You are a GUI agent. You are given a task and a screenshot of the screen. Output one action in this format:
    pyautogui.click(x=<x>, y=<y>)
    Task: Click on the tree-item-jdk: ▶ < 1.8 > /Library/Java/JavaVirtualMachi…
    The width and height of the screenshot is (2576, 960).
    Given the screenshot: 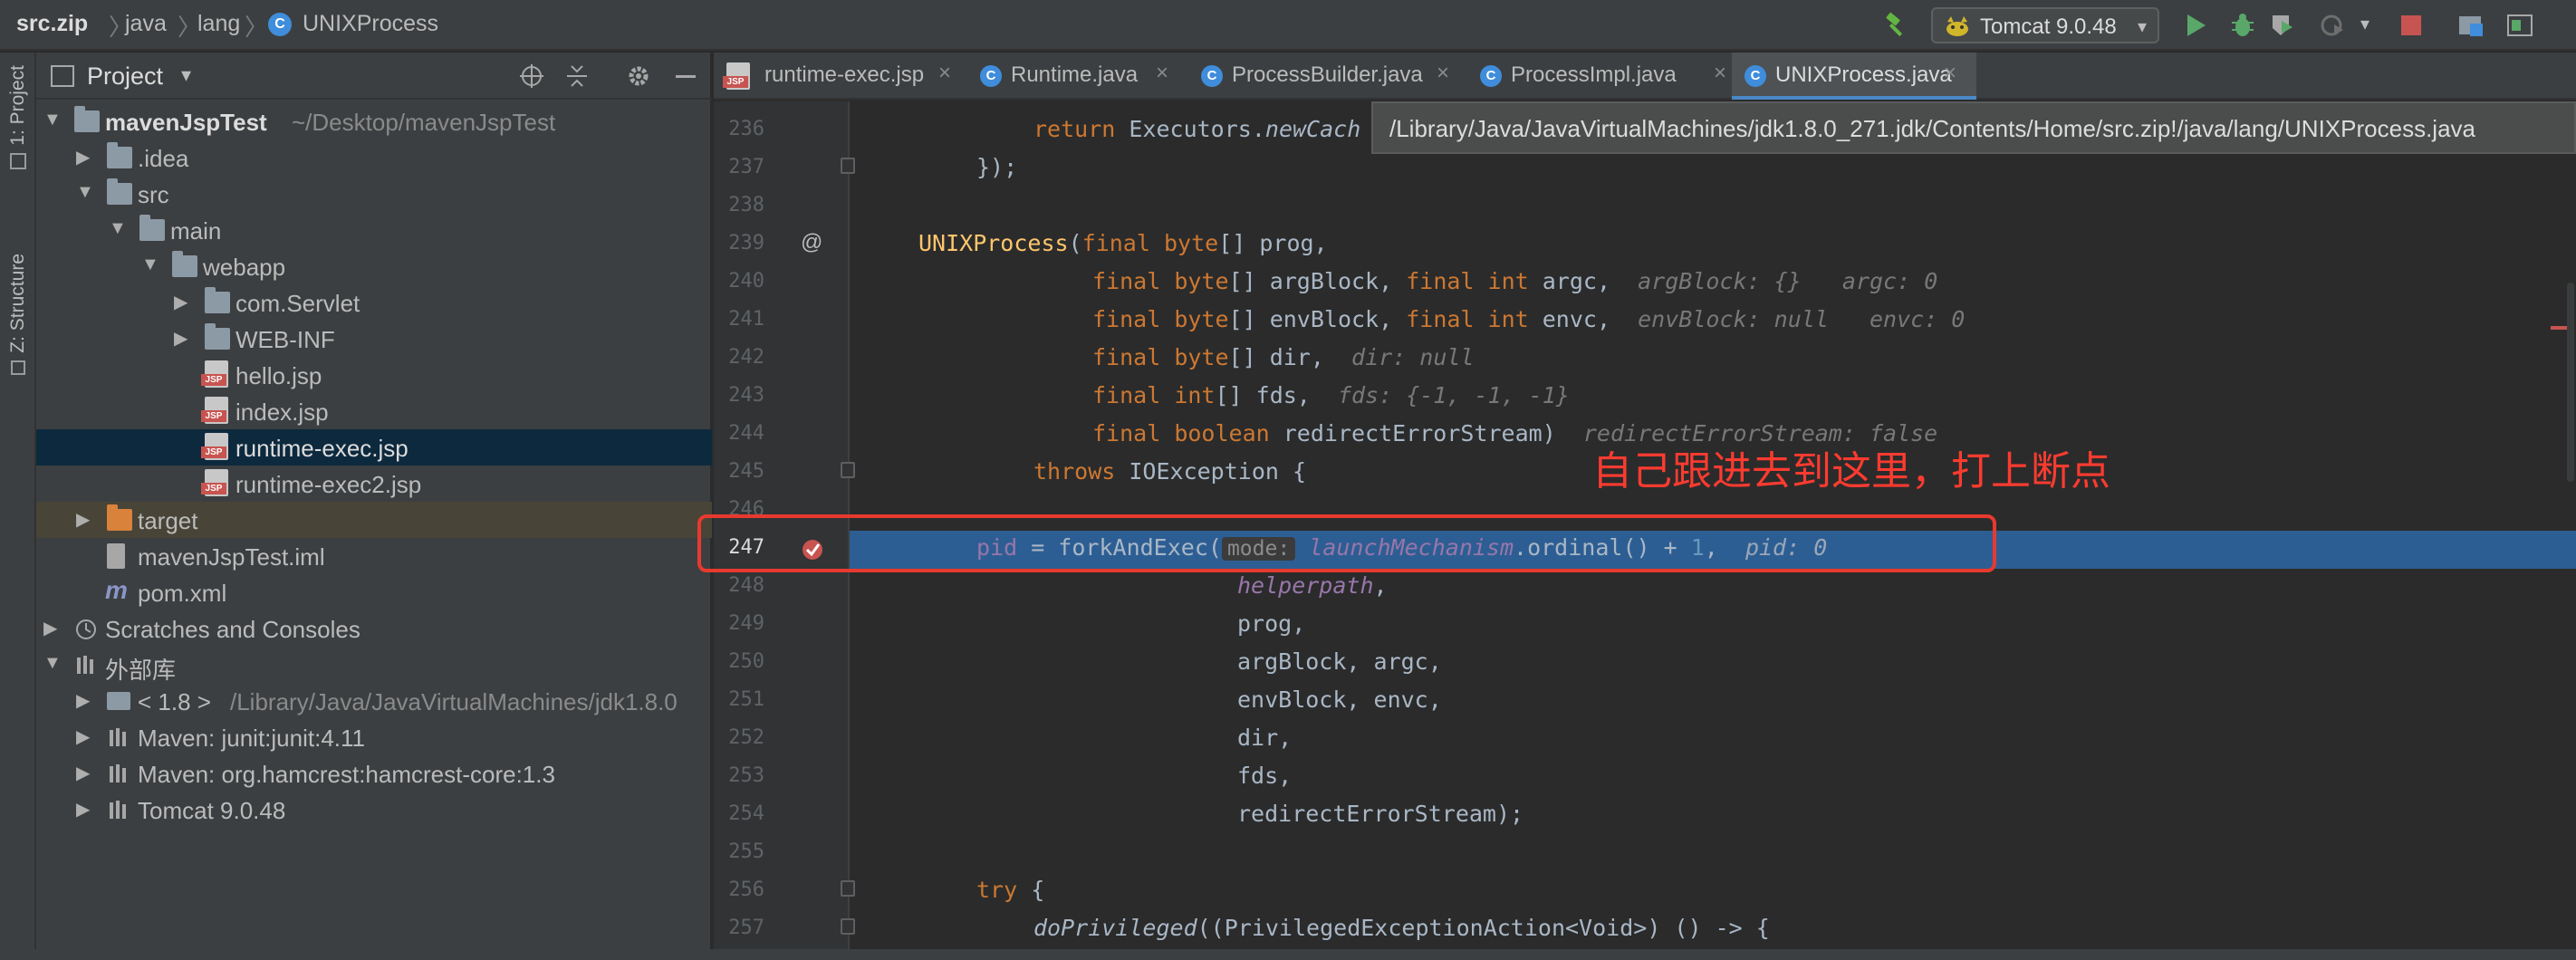 What is the action you would take?
    pyautogui.click(x=374, y=701)
    